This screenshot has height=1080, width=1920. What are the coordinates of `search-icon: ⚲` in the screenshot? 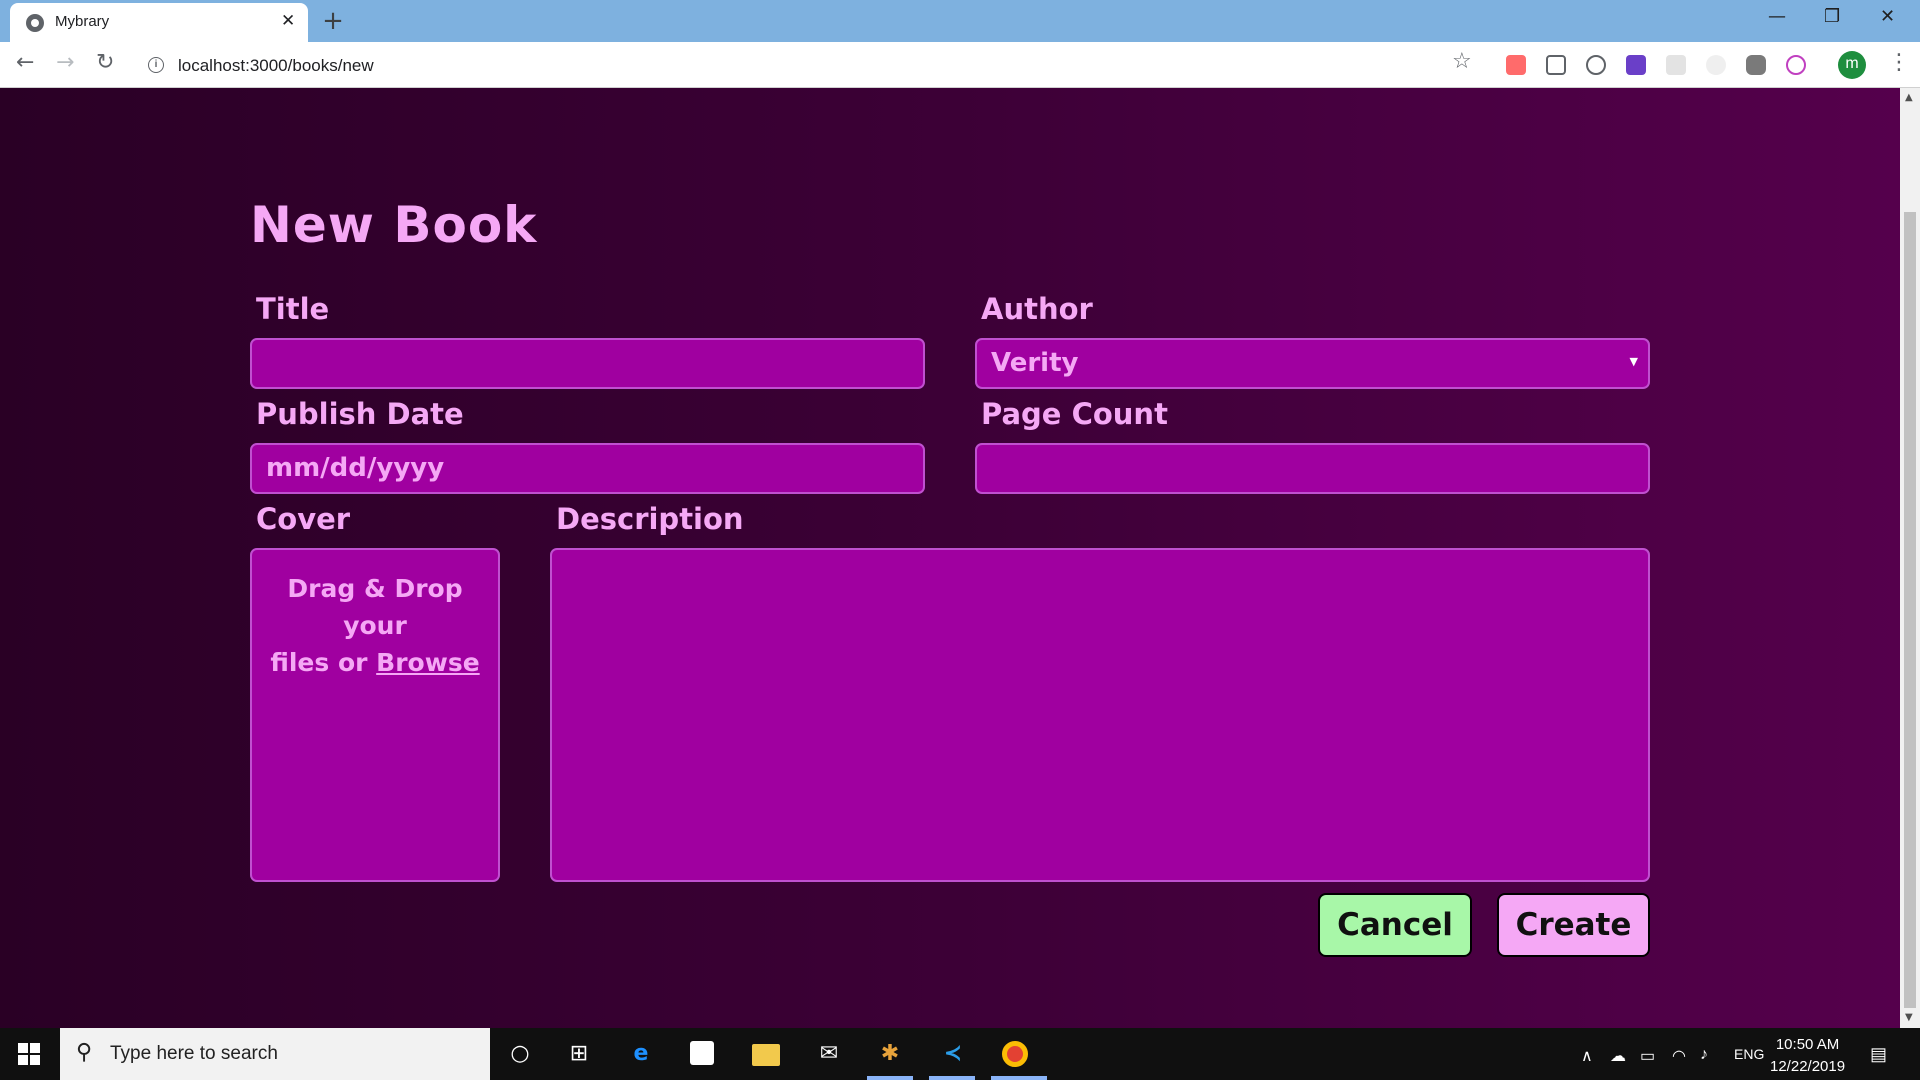 It's located at (84, 1052).